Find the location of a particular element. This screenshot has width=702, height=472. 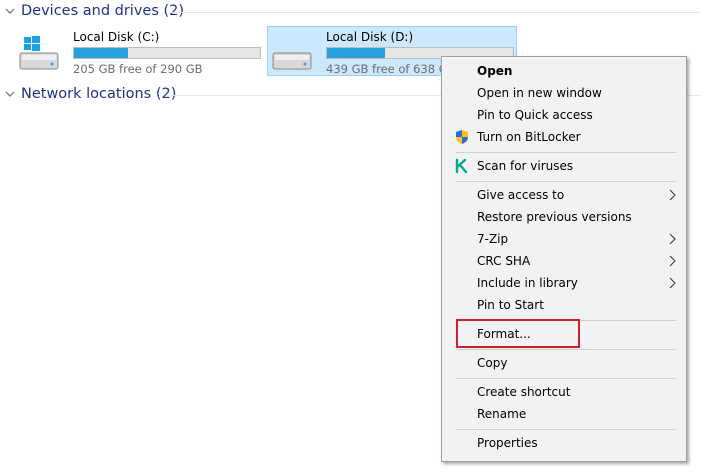

drive-free-space: 205 GB free of 290 GB is located at coordinates (138, 69).